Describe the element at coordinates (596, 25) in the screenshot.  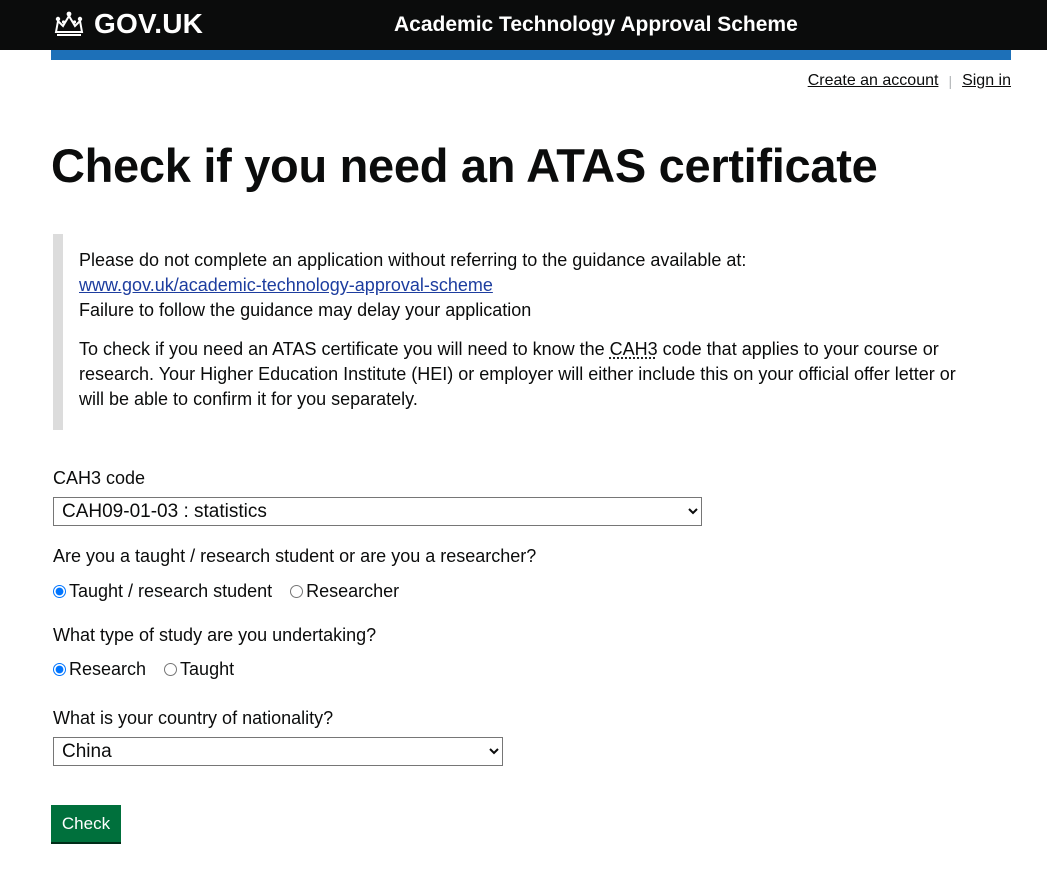
I see `service-name-link: Academic Technology Approval Scheme` at that location.